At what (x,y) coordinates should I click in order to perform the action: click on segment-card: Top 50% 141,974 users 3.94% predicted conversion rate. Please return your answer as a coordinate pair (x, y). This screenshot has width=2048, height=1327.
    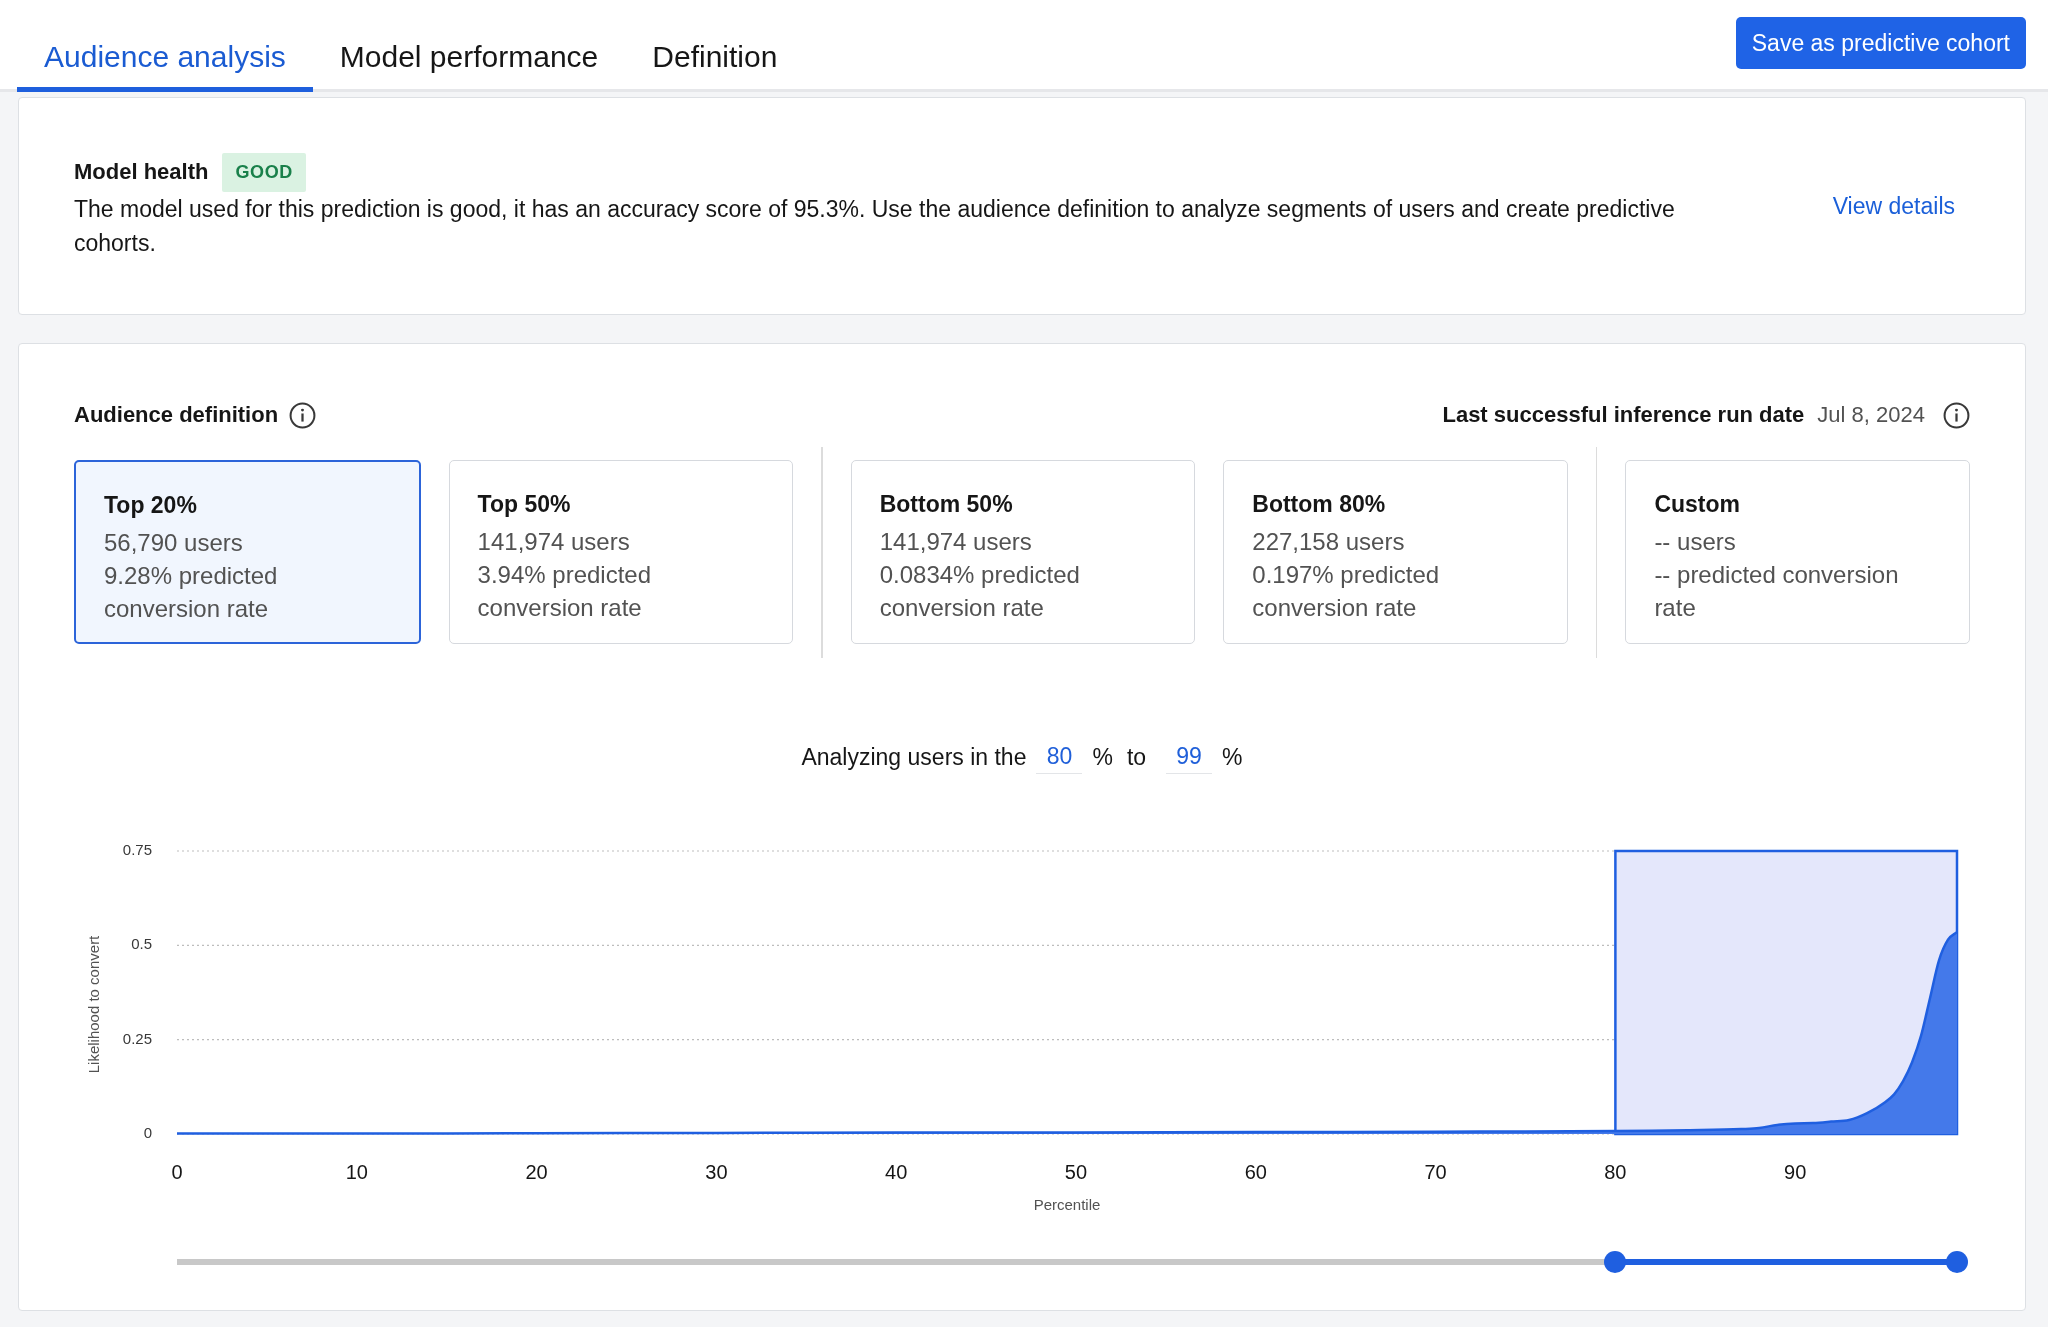
    Looking at the image, I should click on (621, 552).